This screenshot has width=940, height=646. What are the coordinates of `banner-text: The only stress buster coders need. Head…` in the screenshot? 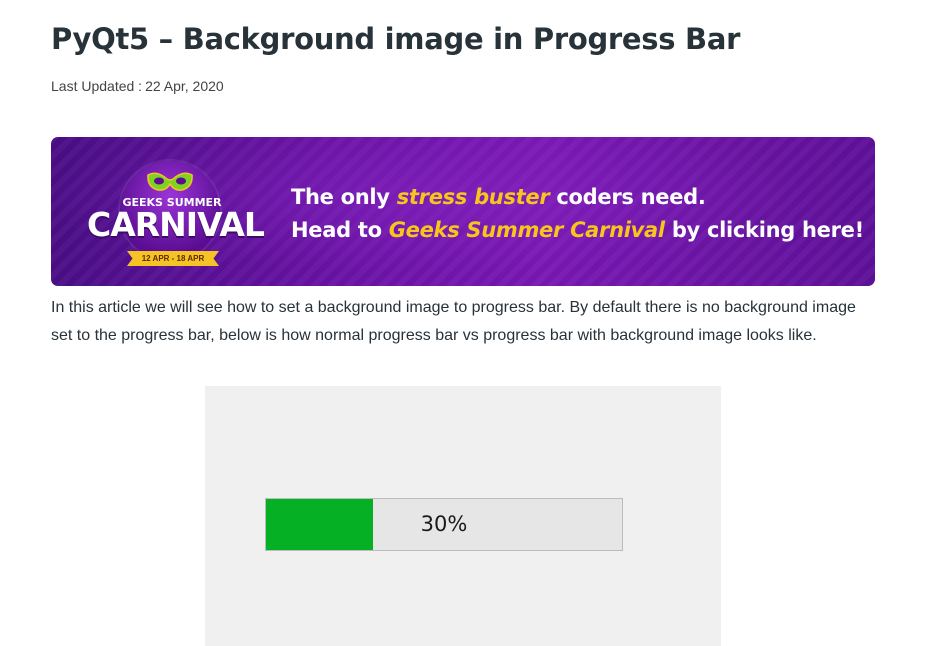 It's located at (577, 214).